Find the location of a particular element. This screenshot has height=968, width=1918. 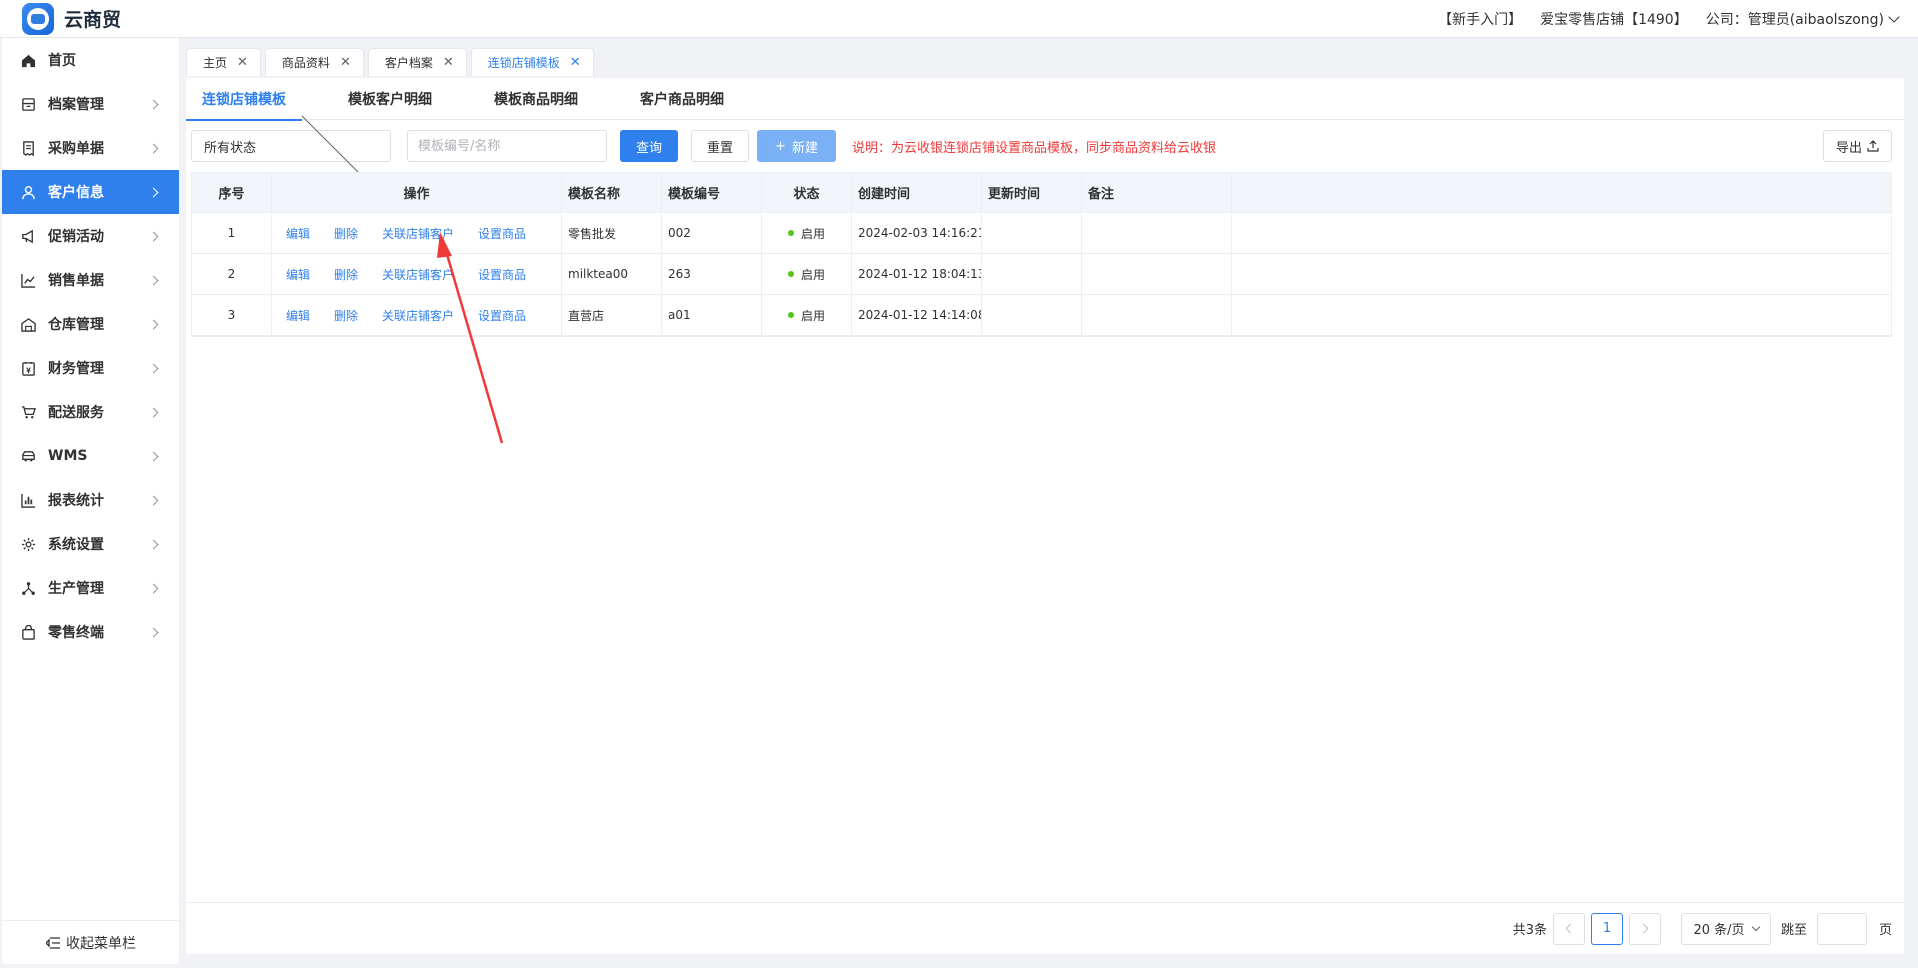

page-number-current: 1 is located at coordinates (1606, 928).